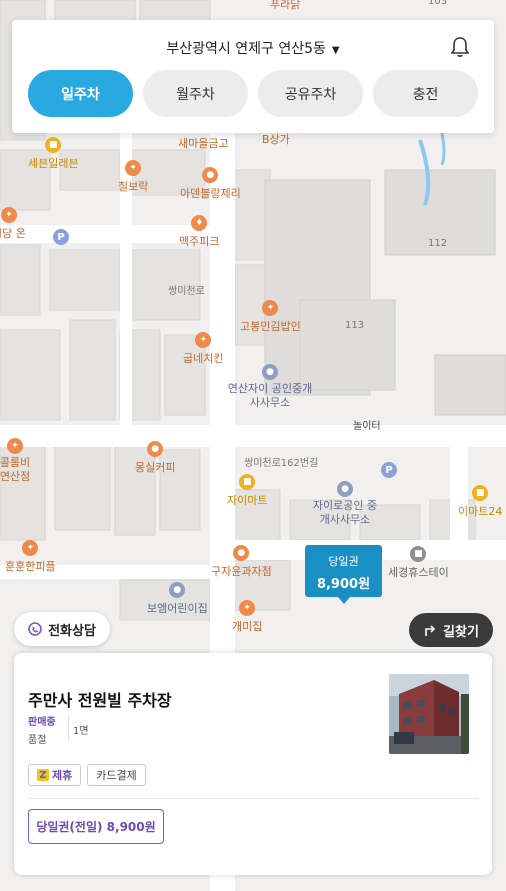 The width and height of the screenshot is (506, 891). Describe the element at coordinates (13, 224) in the screenshot. I see `poi-sidang-on: ✦시당 온` at that location.